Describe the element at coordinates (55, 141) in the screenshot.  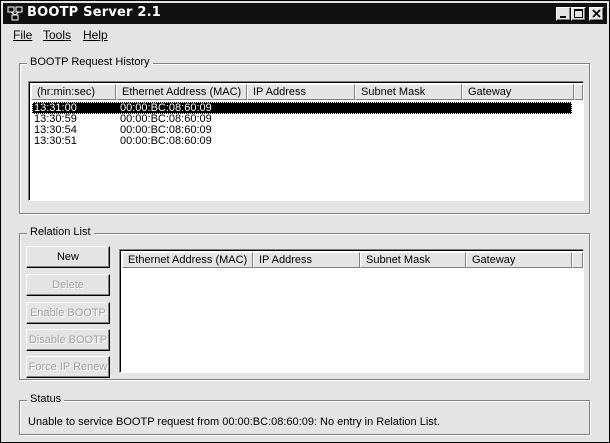
I see `history-time-cell: 13:30:51` at that location.